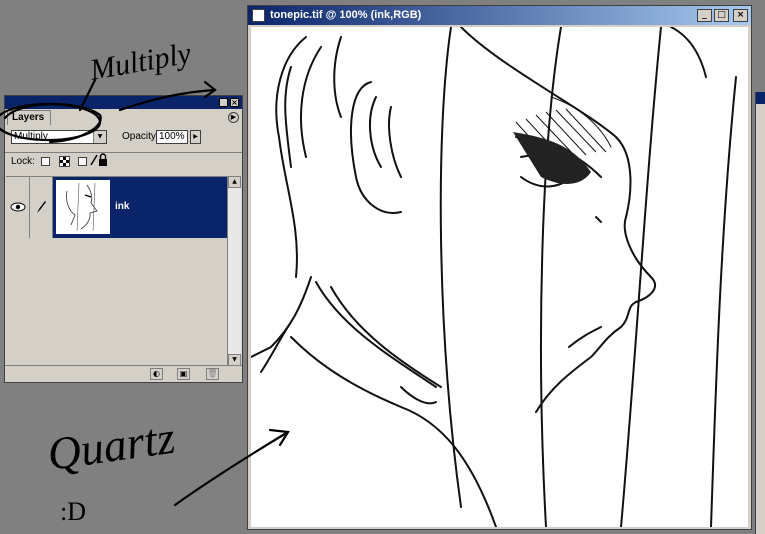 Image resolution: width=765 pixels, height=534 pixels. What do you see at coordinates (212, 374) in the screenshot?
I see `trash-icon: 🗑` at bounding box center [212, 374].